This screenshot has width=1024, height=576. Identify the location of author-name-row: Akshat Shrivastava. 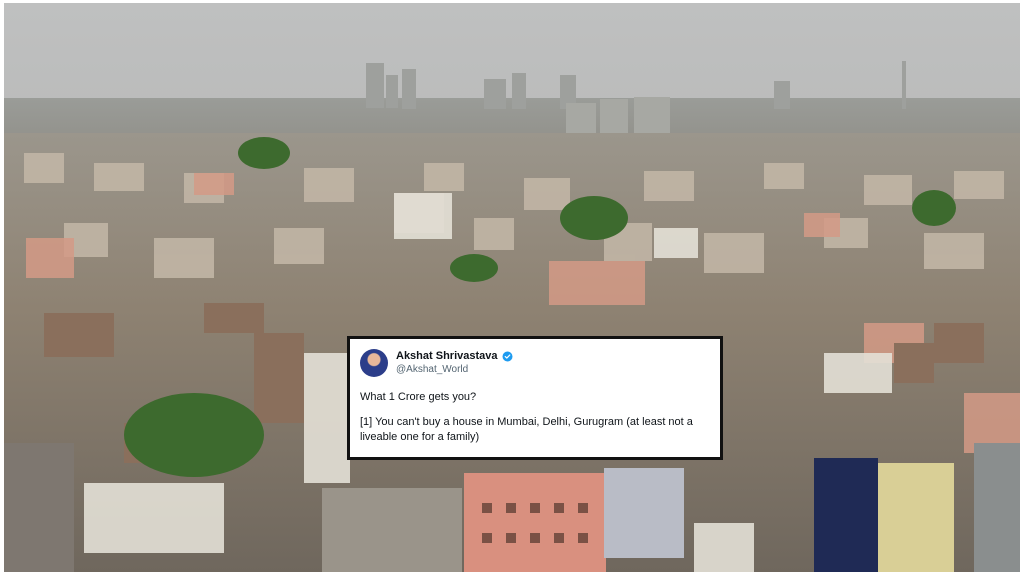
(454, 356).